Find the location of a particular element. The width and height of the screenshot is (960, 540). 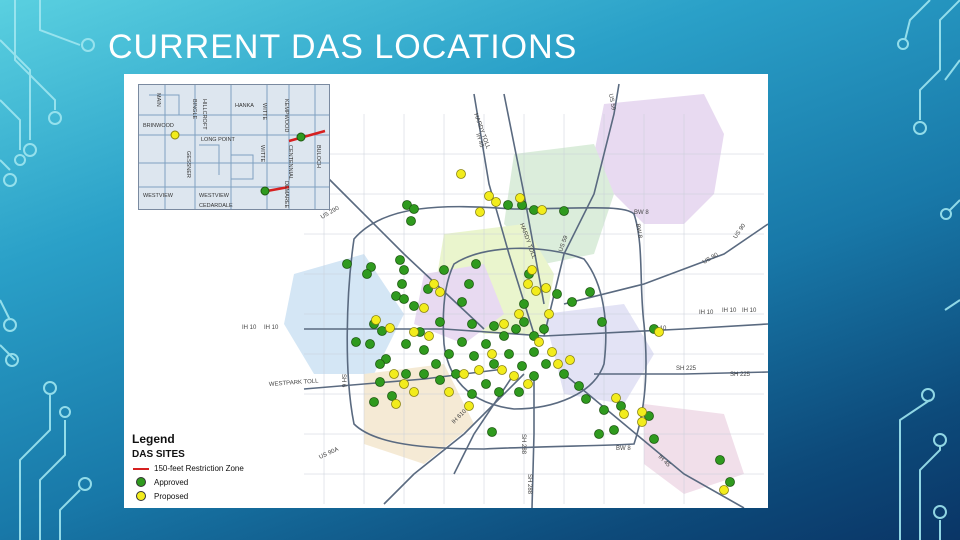

svg-text: HILLCROFT is located at coordinates (204, 114).